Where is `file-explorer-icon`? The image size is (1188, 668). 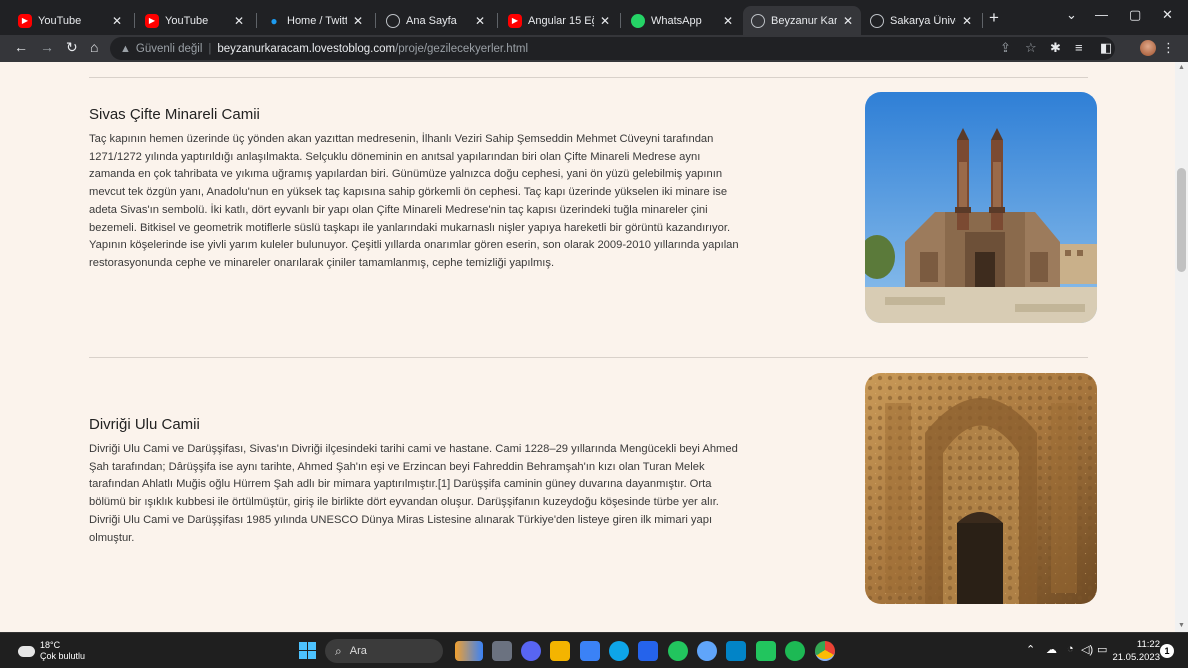
file-explorer-icon is located at coordinates (560, 651).